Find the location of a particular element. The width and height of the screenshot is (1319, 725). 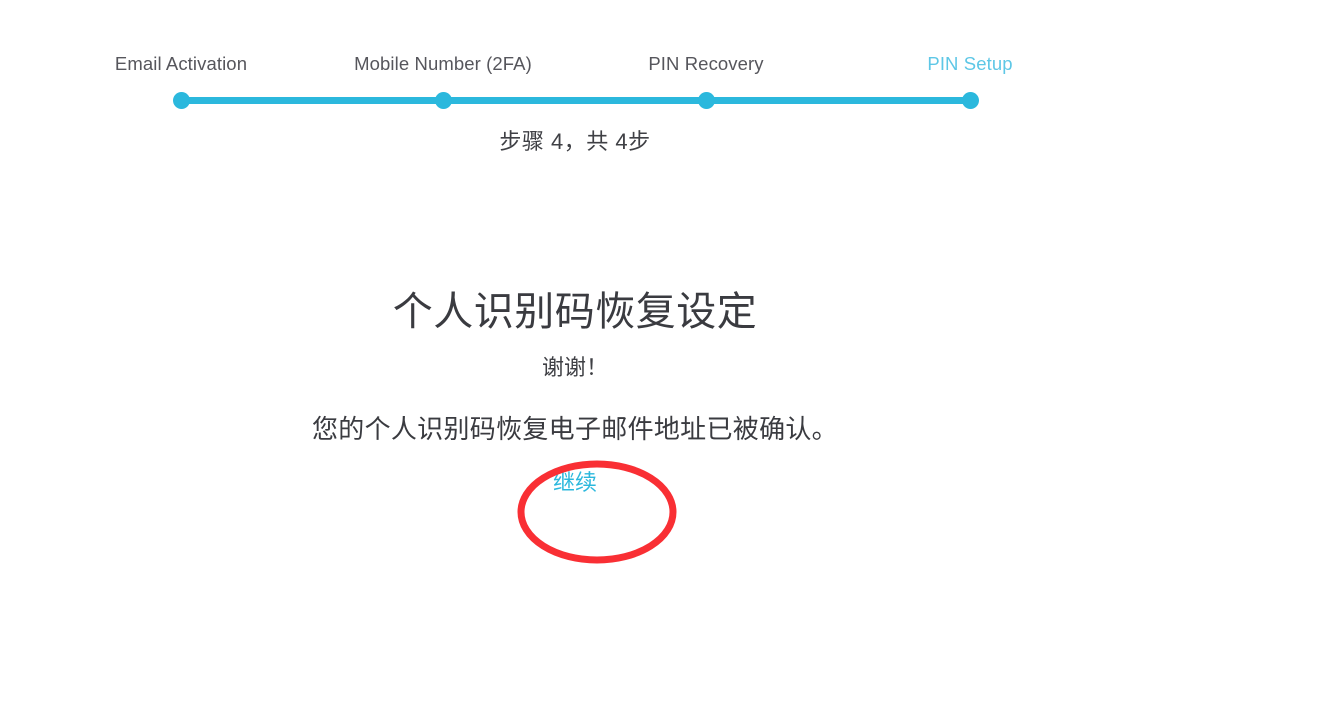

page-title: 个人识别码恢复设定 is located at coordinates (575, 312).